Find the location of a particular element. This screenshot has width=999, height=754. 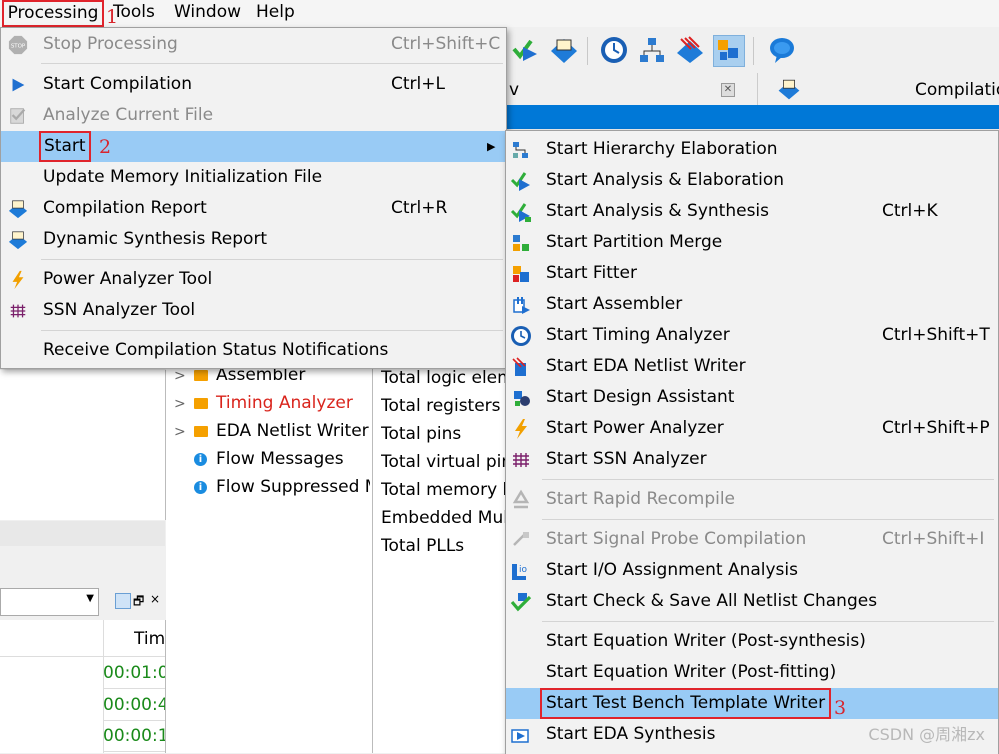

menu-item-label: Compilation Report is located at coordinates (125, 208).